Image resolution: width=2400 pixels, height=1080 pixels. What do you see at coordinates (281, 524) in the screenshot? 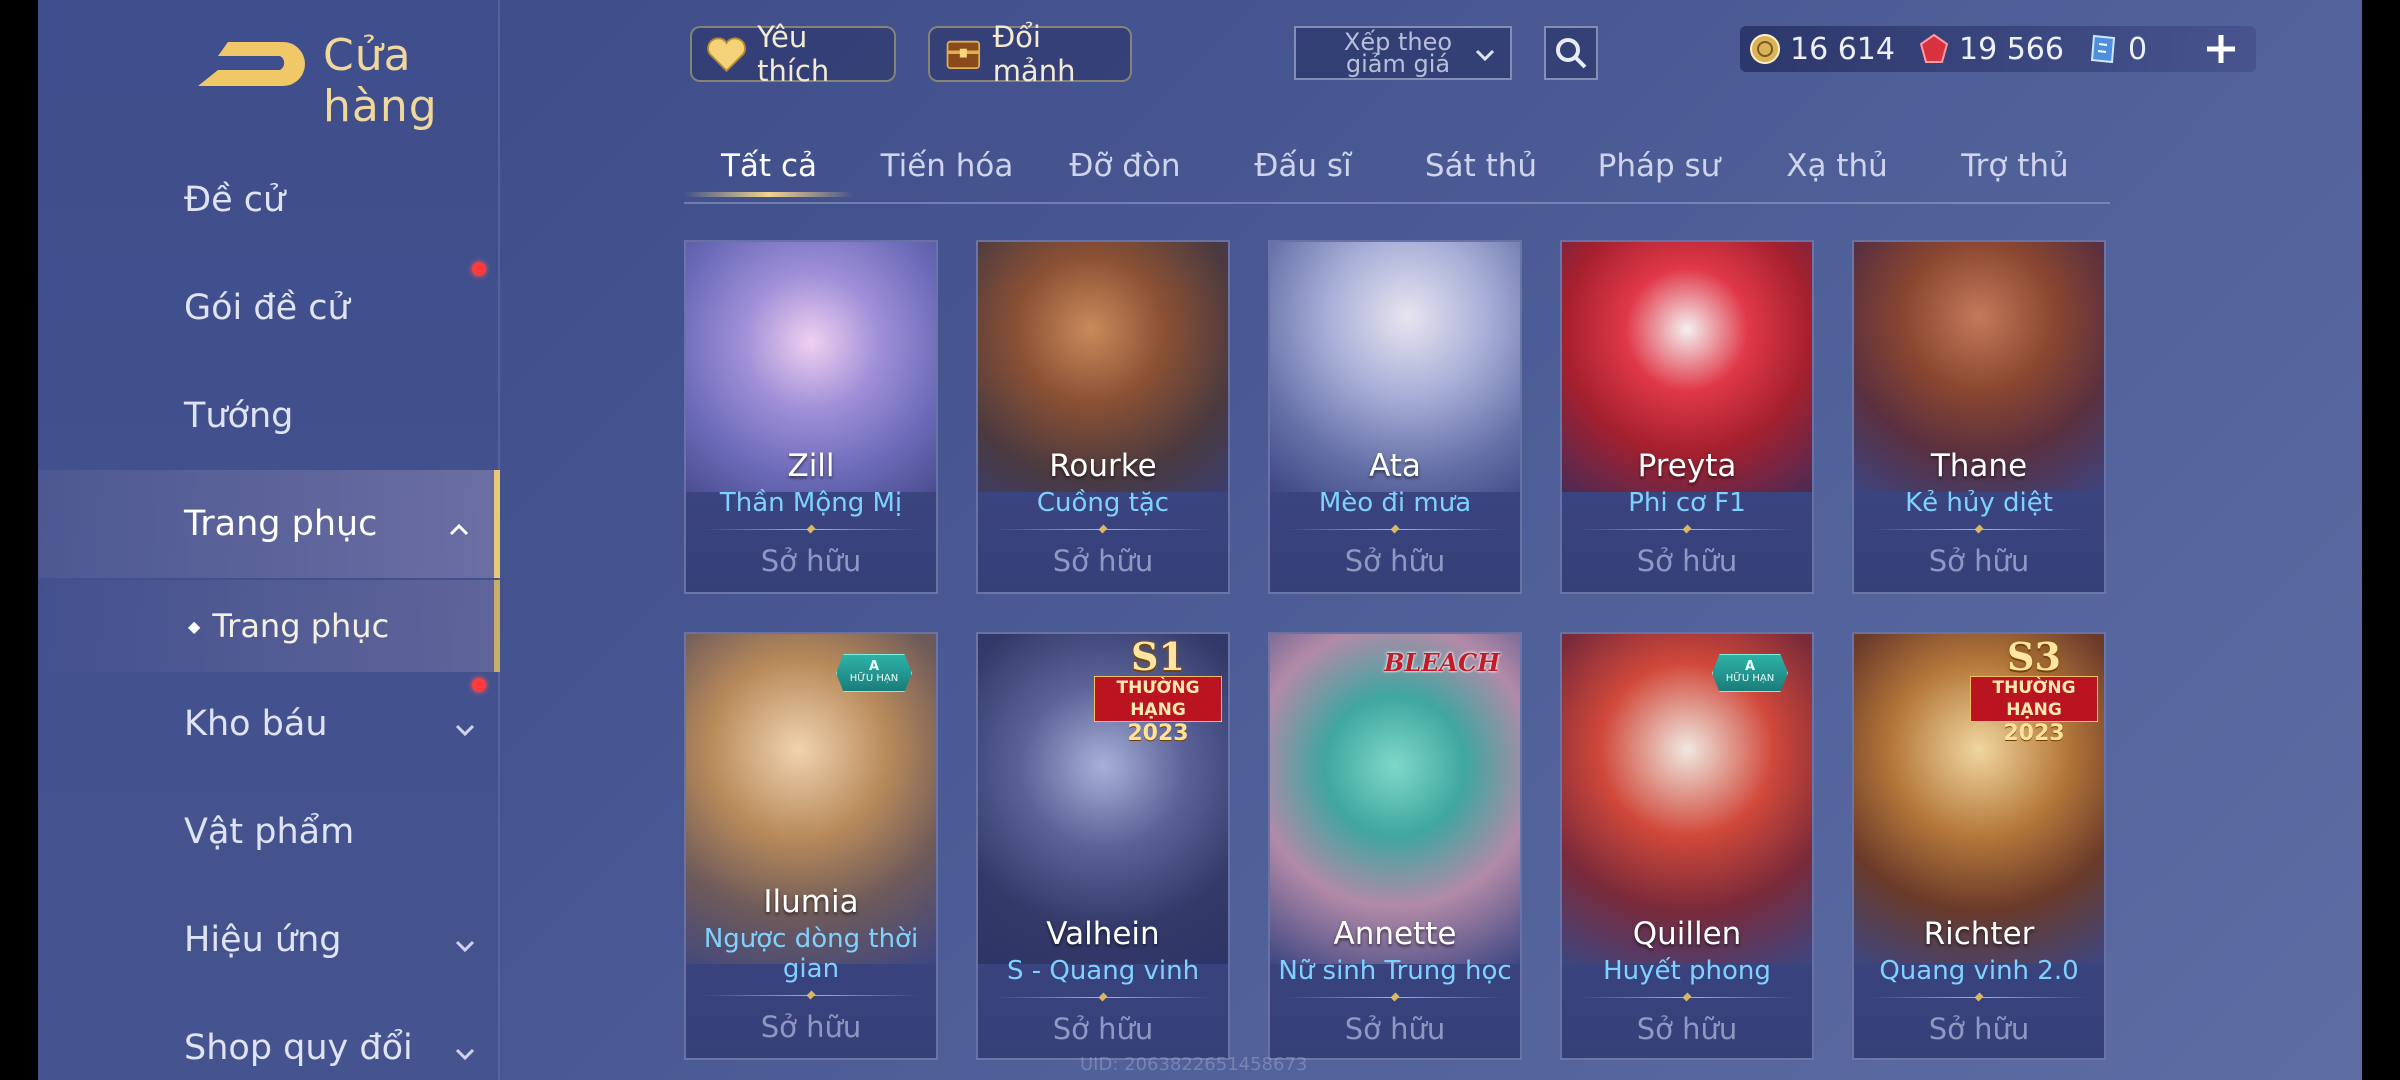
I see `sidebar-item-label: Trang phục` at bounding box center [281, 524].